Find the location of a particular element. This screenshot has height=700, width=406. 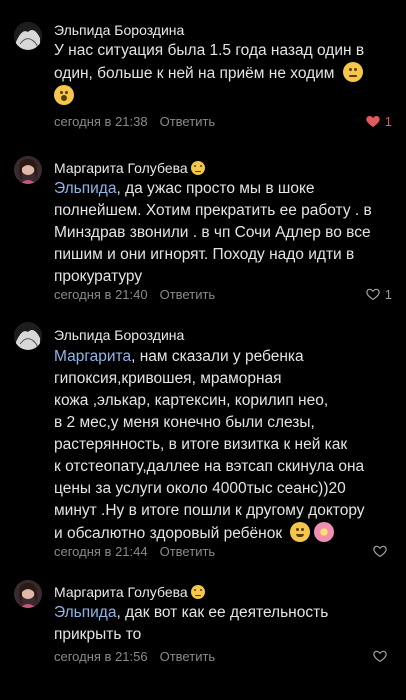

mention-link: Маргарита is located at coordinates (92, 356).